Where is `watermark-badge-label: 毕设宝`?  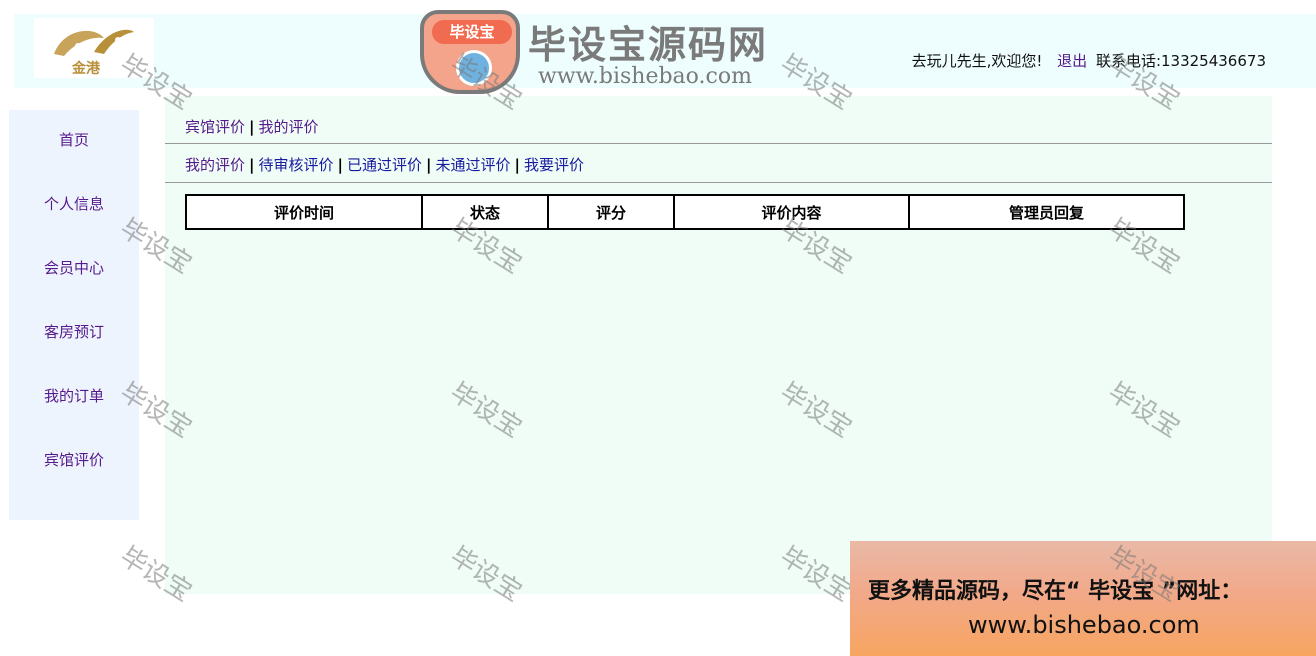
watermark-badge-label: 毕设宝 is located at coordinates (472, 32).